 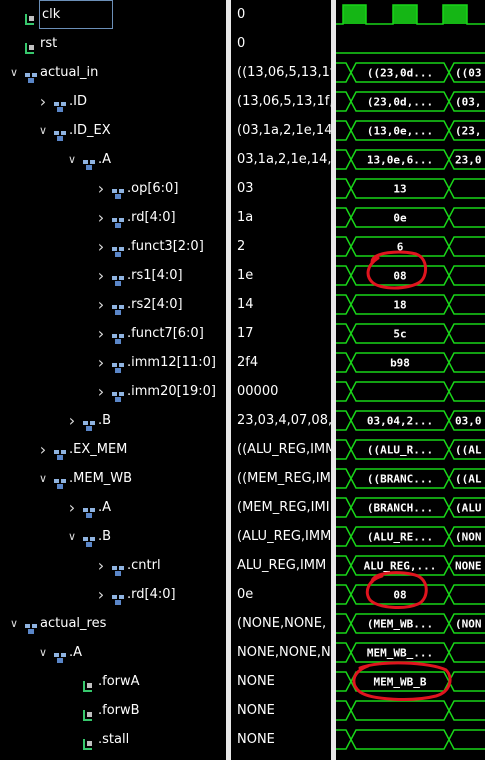 What do you see at coordinates (113, 275) in the screenshot?
I see `signal-row: › .rs1[4:0]` at bounding box center [113, 275].